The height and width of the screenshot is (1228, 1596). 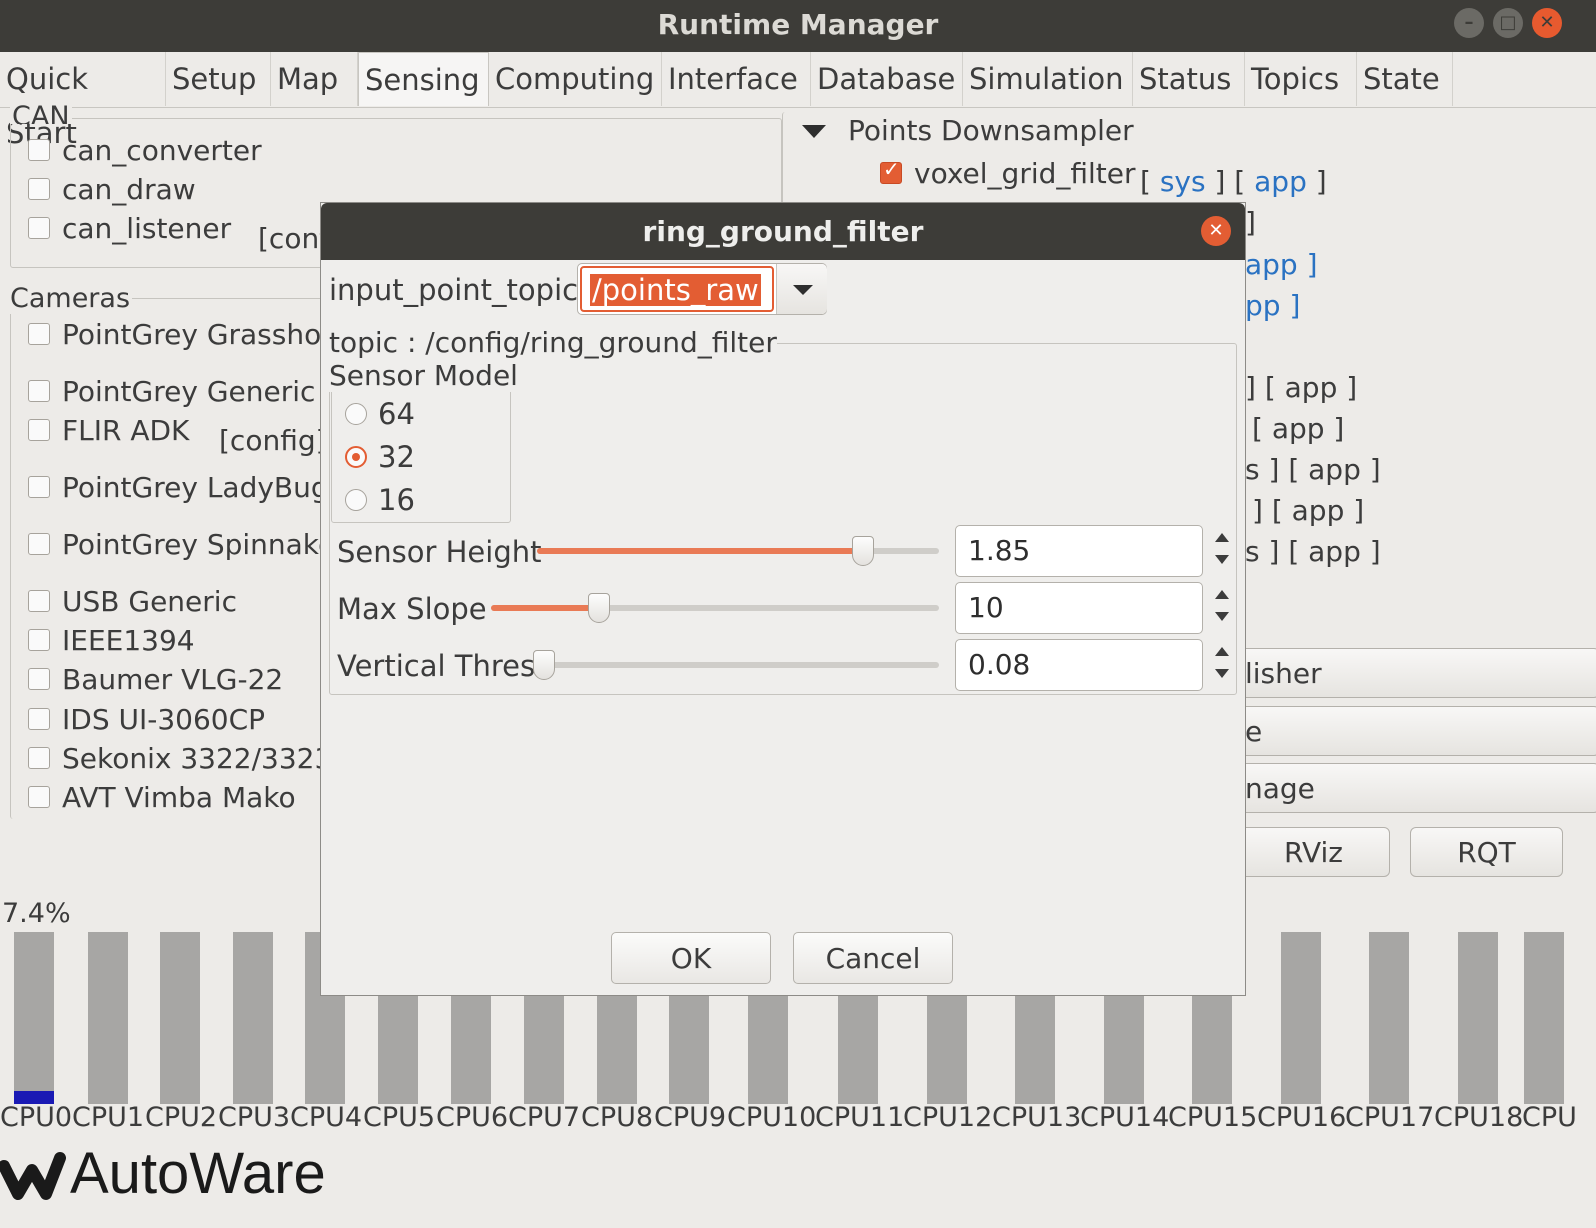 What do you see at coordinates (873, 958) in the screenshot?
I see `cancel-button: Cancel` at bounding box center [873, 958].